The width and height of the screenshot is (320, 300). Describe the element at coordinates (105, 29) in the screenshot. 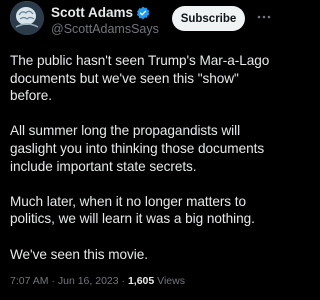

I see `author-handle: @ScottAdamsSays` at that location.